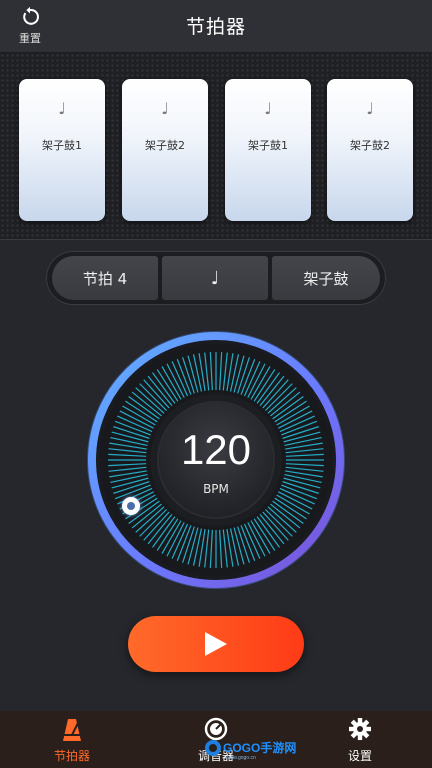  I want to click on drum-pad-4: ♩ 架子鼓2, so click(370, 150).